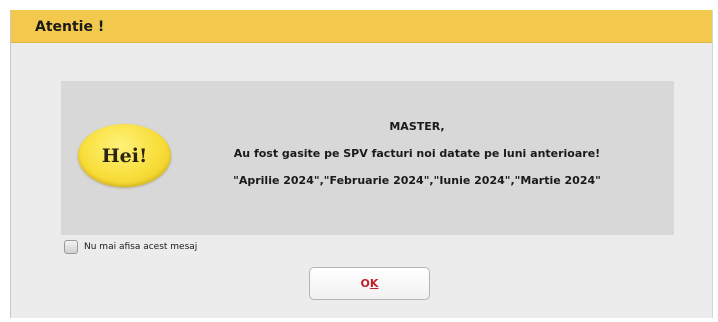 The height and width of the screenshot is (322, 718). I want to click on message-line-recipient: MASTER,, so click(417, 126).